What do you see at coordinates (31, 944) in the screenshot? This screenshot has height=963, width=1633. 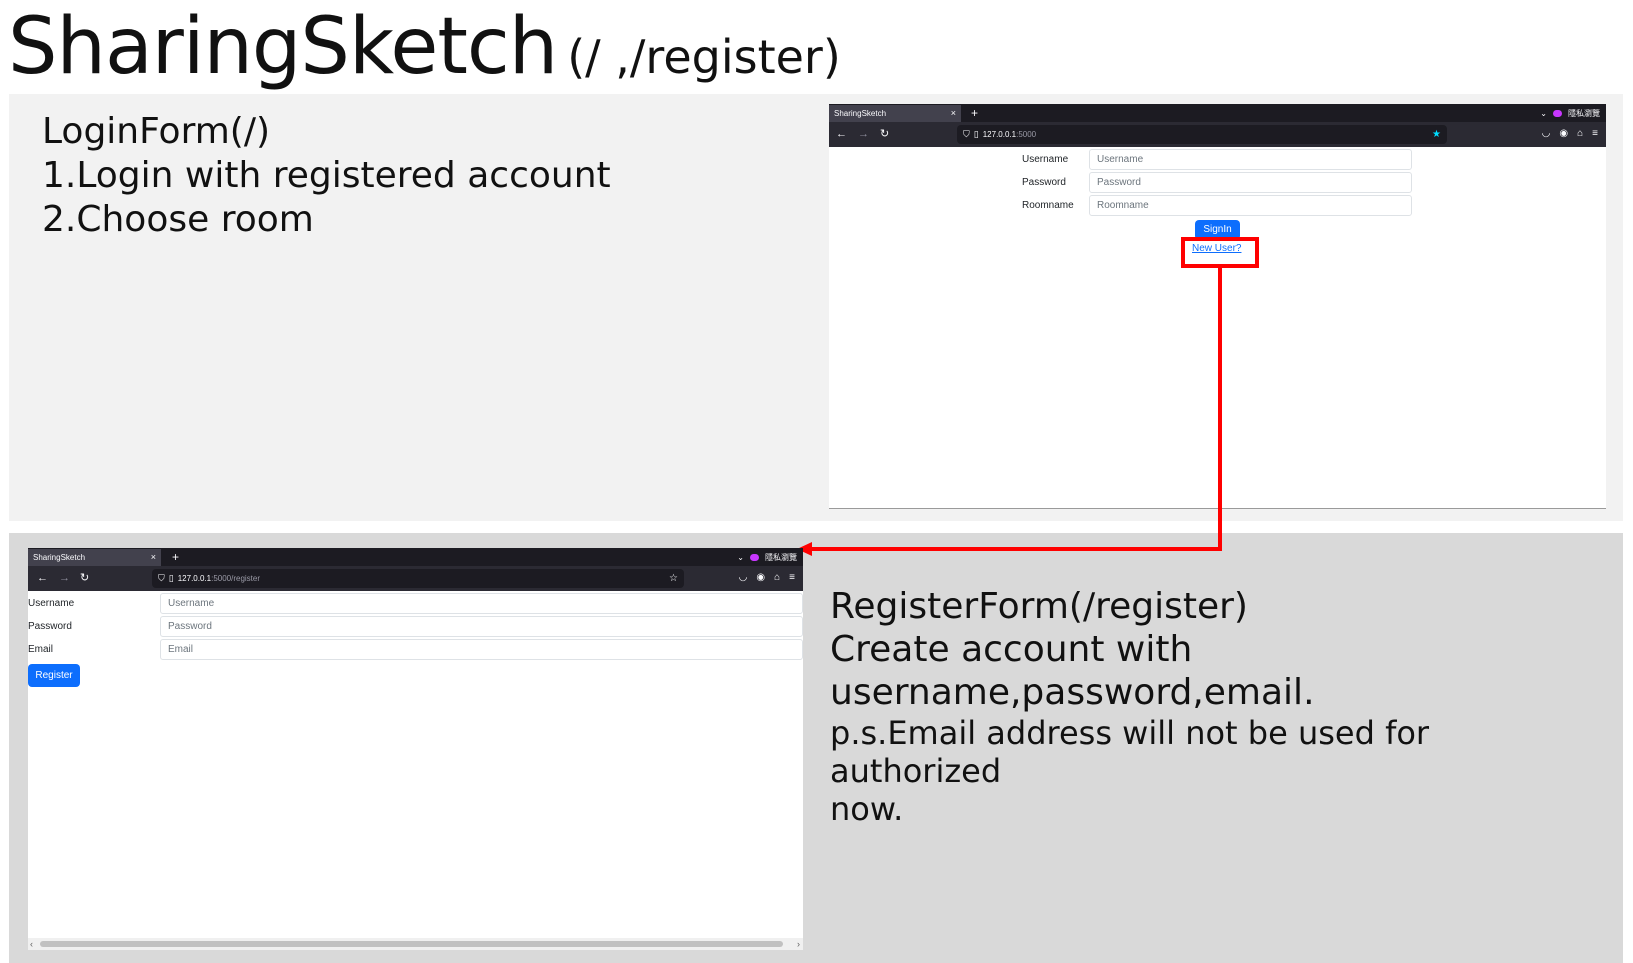 I see `scroll-left-icon: ‹` at bounding box center [31, 944].